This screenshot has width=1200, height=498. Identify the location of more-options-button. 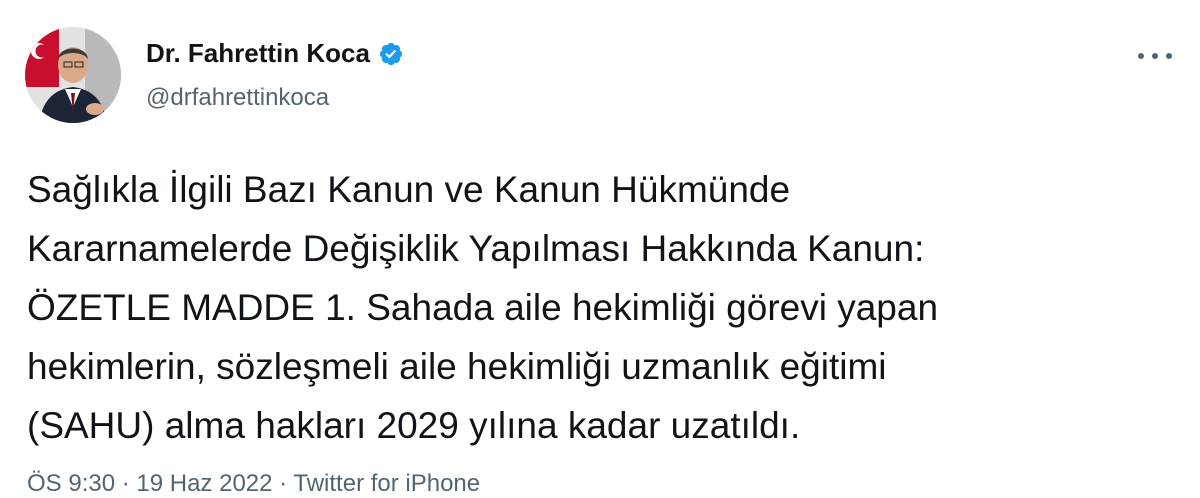
(1155, 56).